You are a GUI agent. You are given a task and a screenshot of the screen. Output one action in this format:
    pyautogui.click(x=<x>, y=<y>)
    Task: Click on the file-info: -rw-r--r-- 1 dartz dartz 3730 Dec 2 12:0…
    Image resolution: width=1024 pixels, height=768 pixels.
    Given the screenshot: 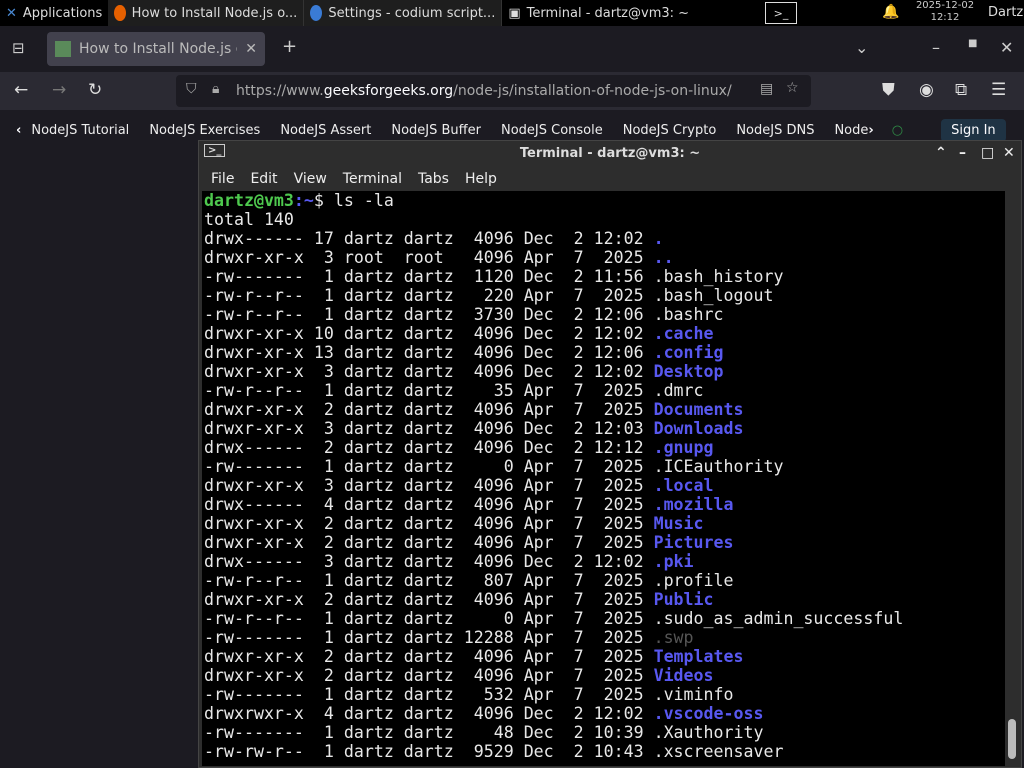 What is the action you would take?
    pyautogui.click(x=429, y=314)
    